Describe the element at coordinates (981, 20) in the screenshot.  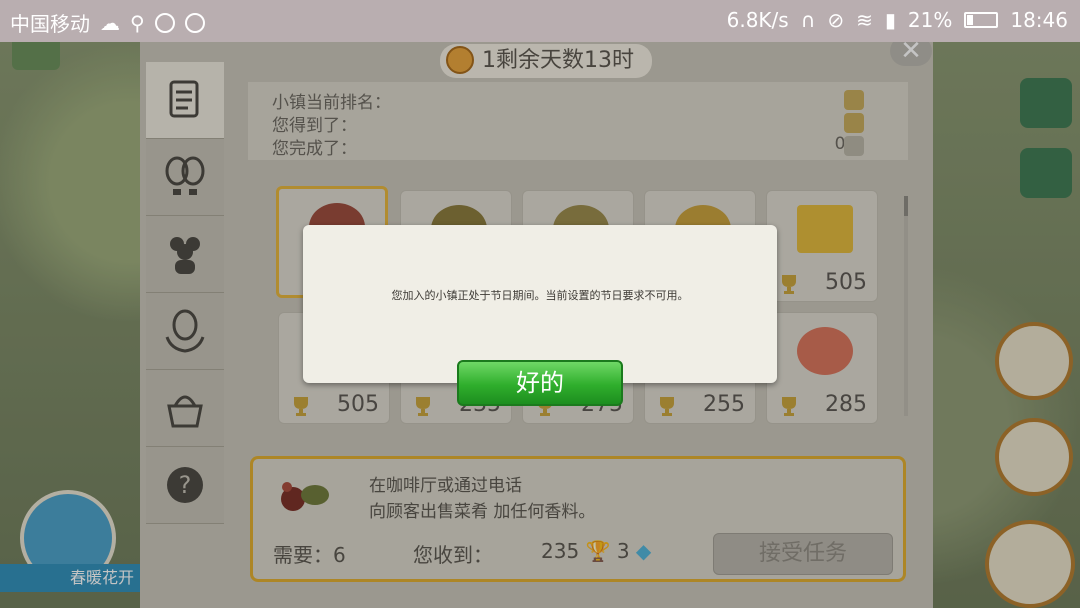
I see `battery-icon` at that location.